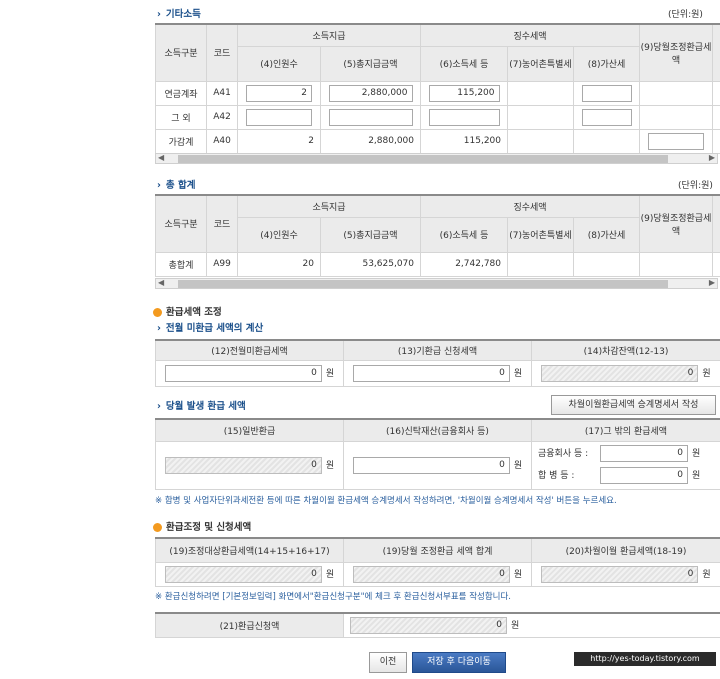 Image resolution: width=720 pixels, height=679 pixels. What do you see at coordinates (279, 63) in the screenshot?
I see `col-people: (4)인원수` at bounding box center [279, 63].